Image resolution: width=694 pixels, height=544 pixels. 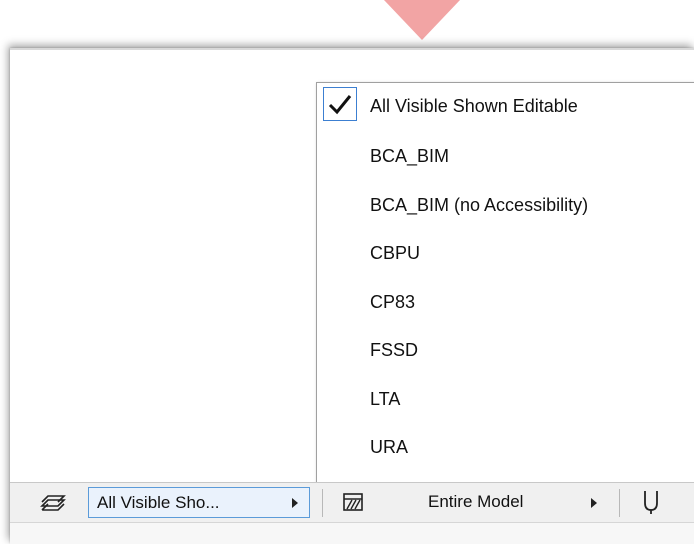 I want to click on menu-item-lta: LTA, so click(x=505, y=399).